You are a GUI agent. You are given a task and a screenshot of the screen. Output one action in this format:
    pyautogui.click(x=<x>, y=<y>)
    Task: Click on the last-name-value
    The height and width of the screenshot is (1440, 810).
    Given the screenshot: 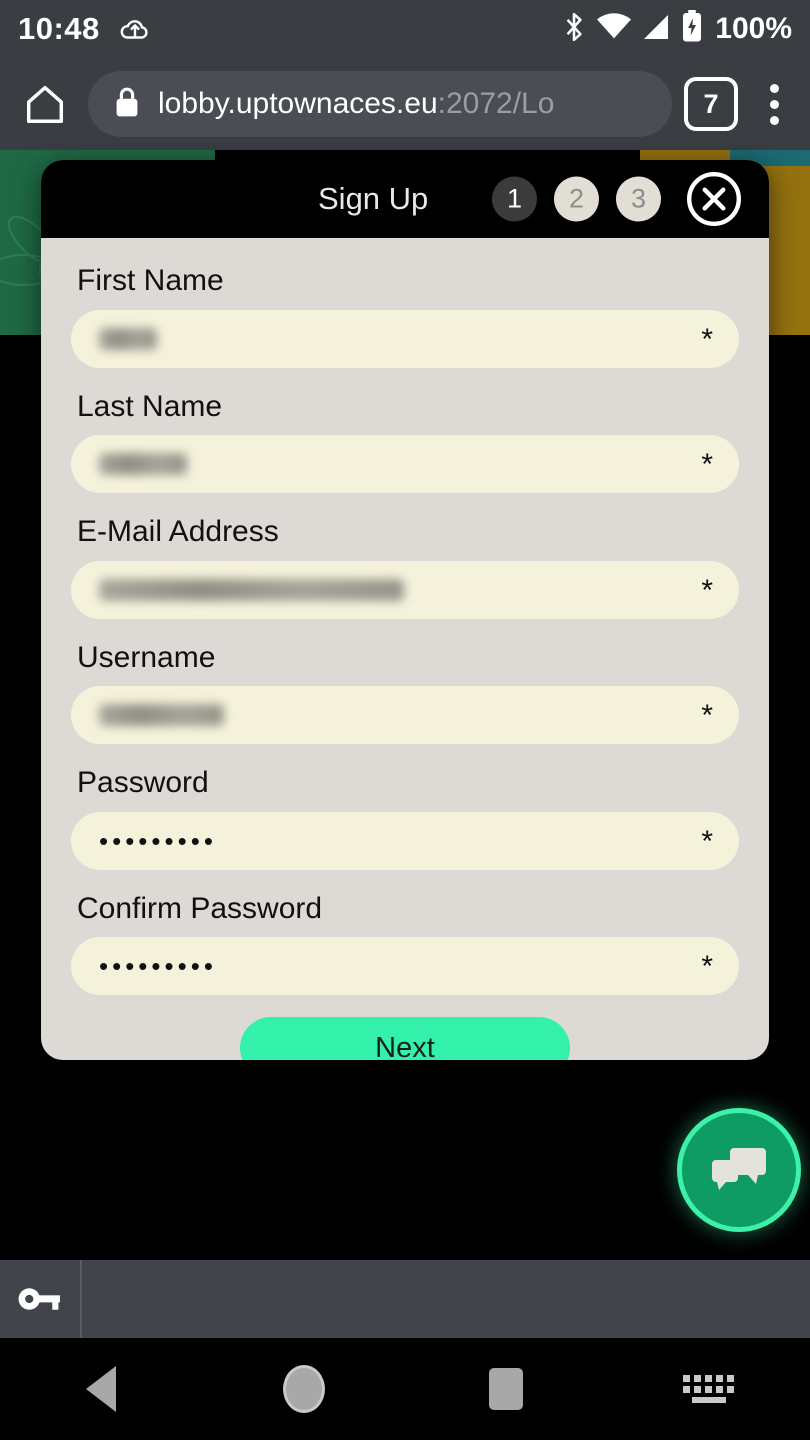 What is the action you would take?
    pyautogui.click(x=143, y=464)
    